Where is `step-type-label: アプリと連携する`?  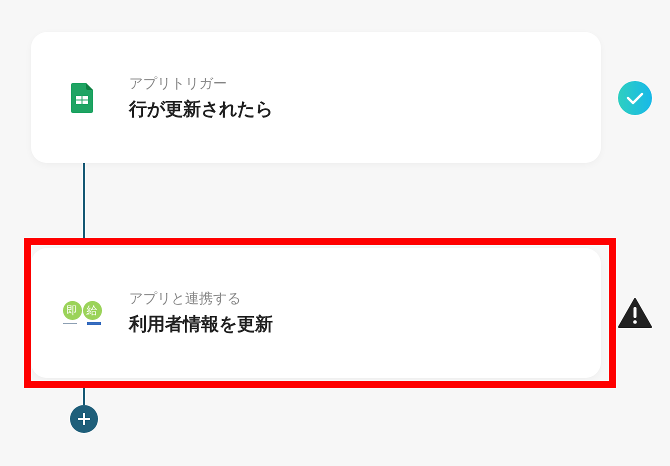
step-type-label: アプリと連携する is located at coordinates (185, 299).